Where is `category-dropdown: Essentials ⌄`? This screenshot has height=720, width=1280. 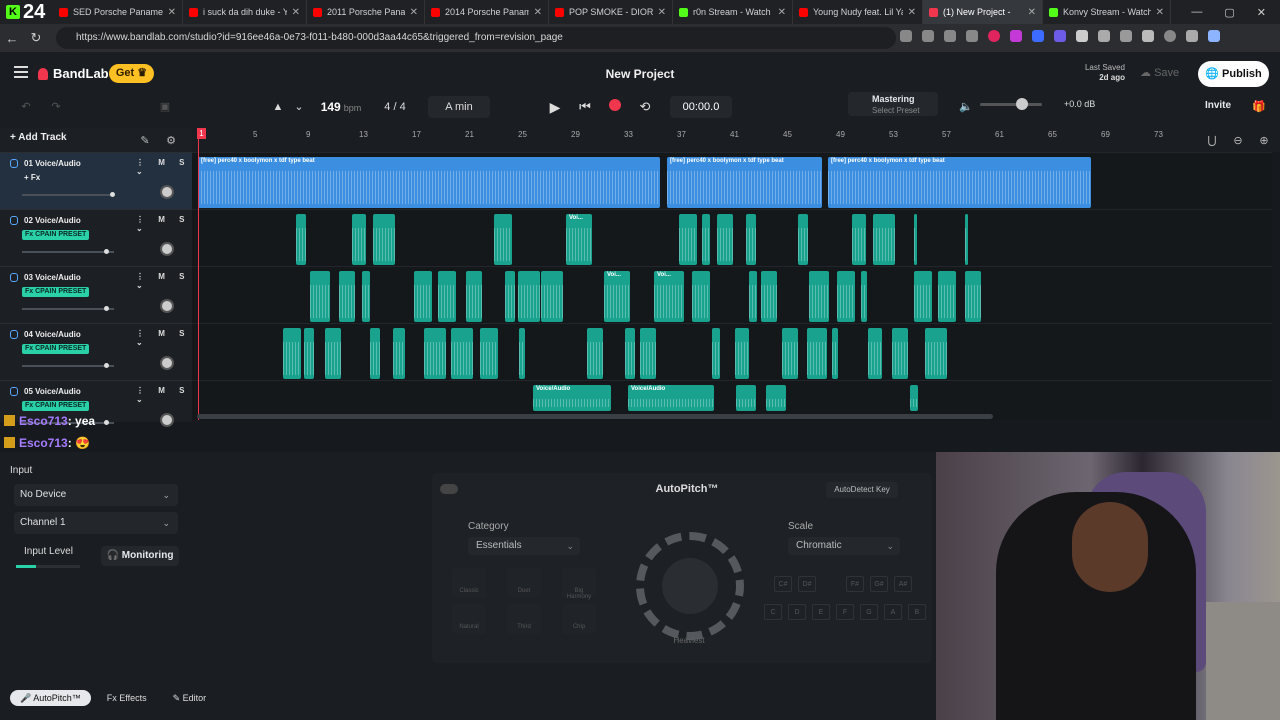 category-dropdown: Essentials ⌄ is located at coordinates (524, 546).